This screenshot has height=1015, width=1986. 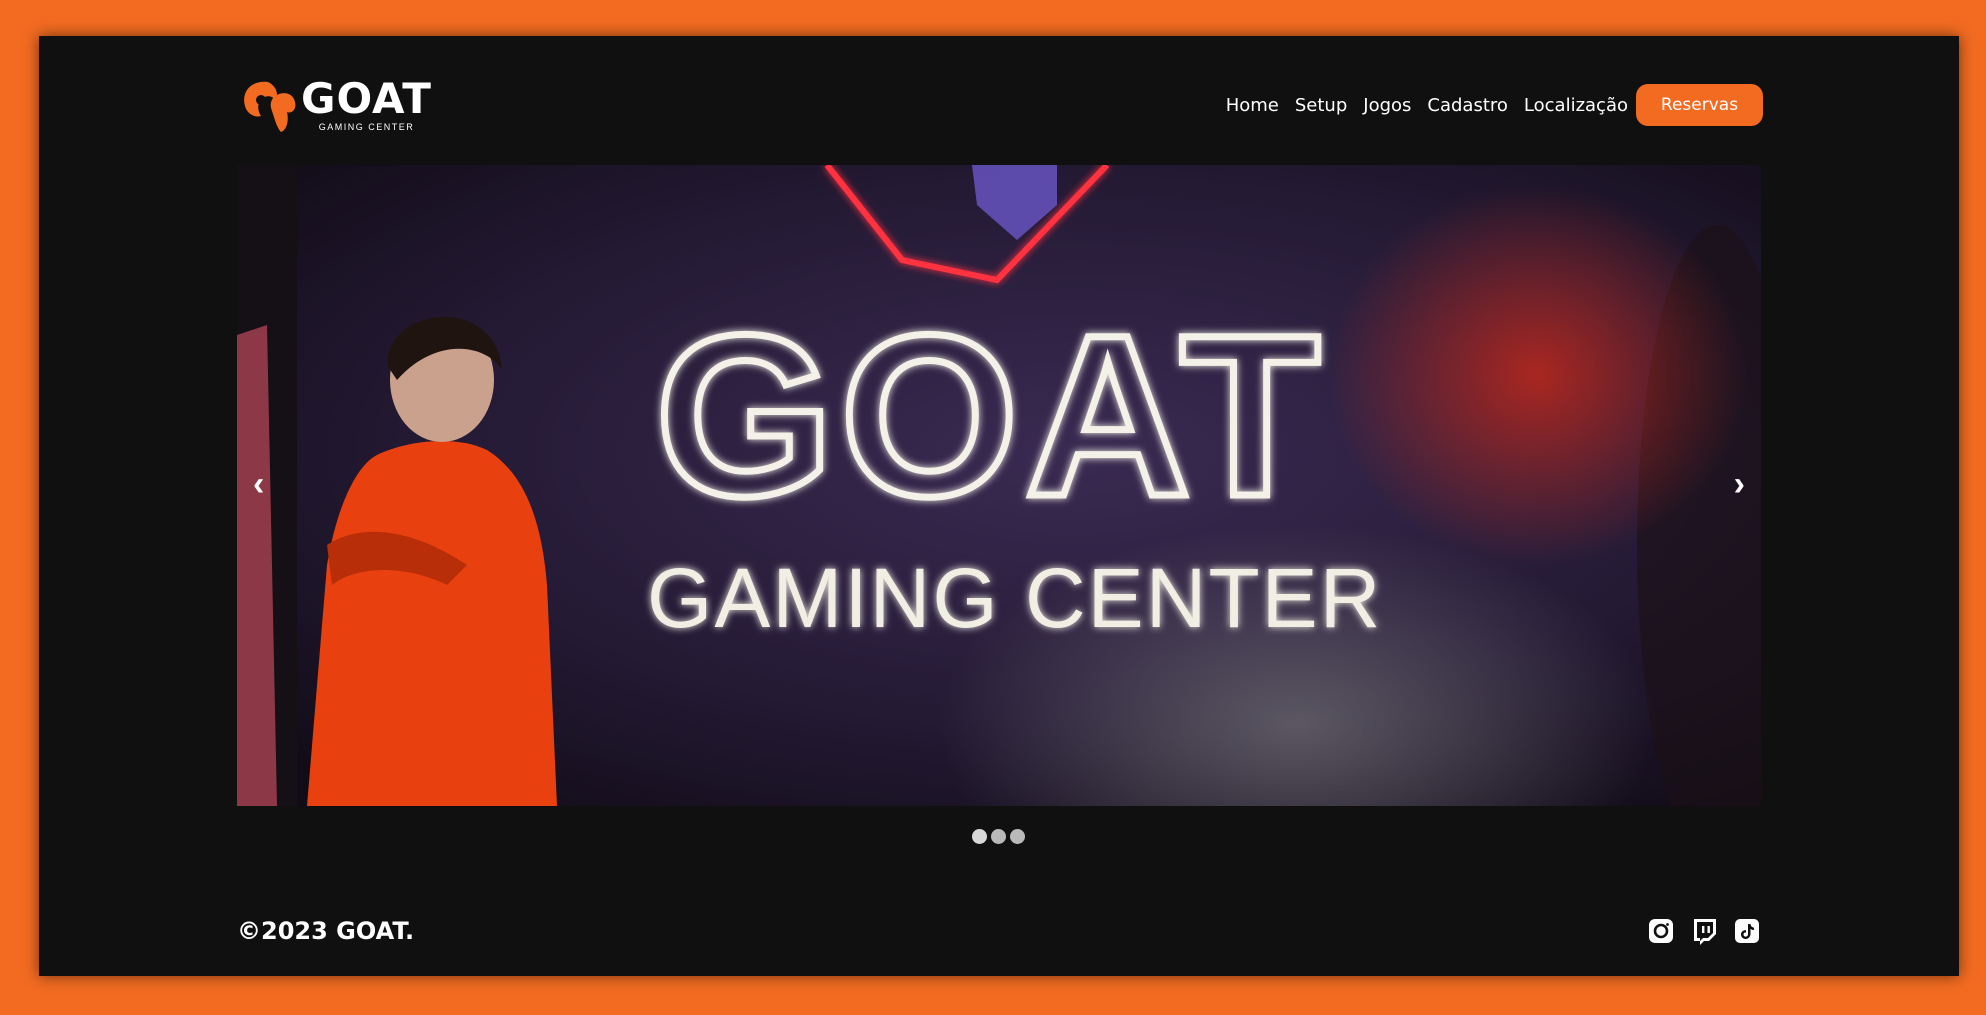 I want to click on nav-link-jogos: Jogos, so click(x=1387, y=105).